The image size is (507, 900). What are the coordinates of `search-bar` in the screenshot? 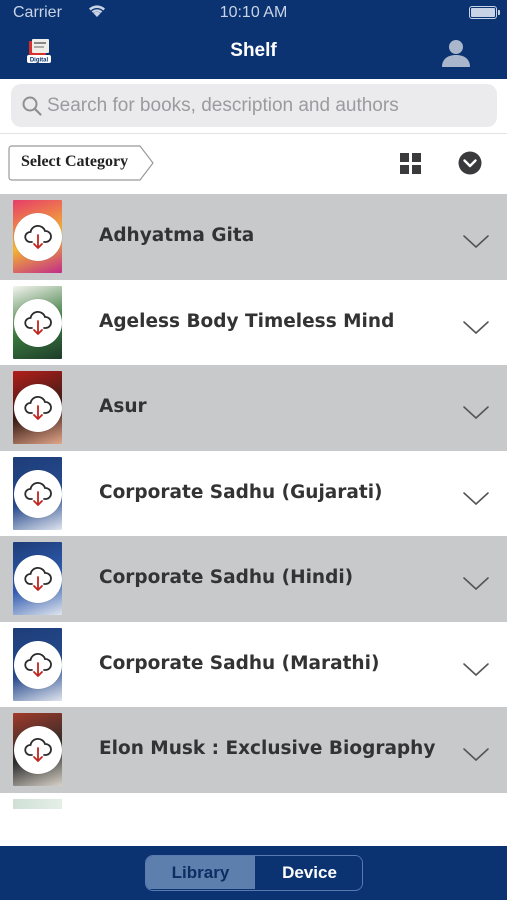 It's located at (254, 105).